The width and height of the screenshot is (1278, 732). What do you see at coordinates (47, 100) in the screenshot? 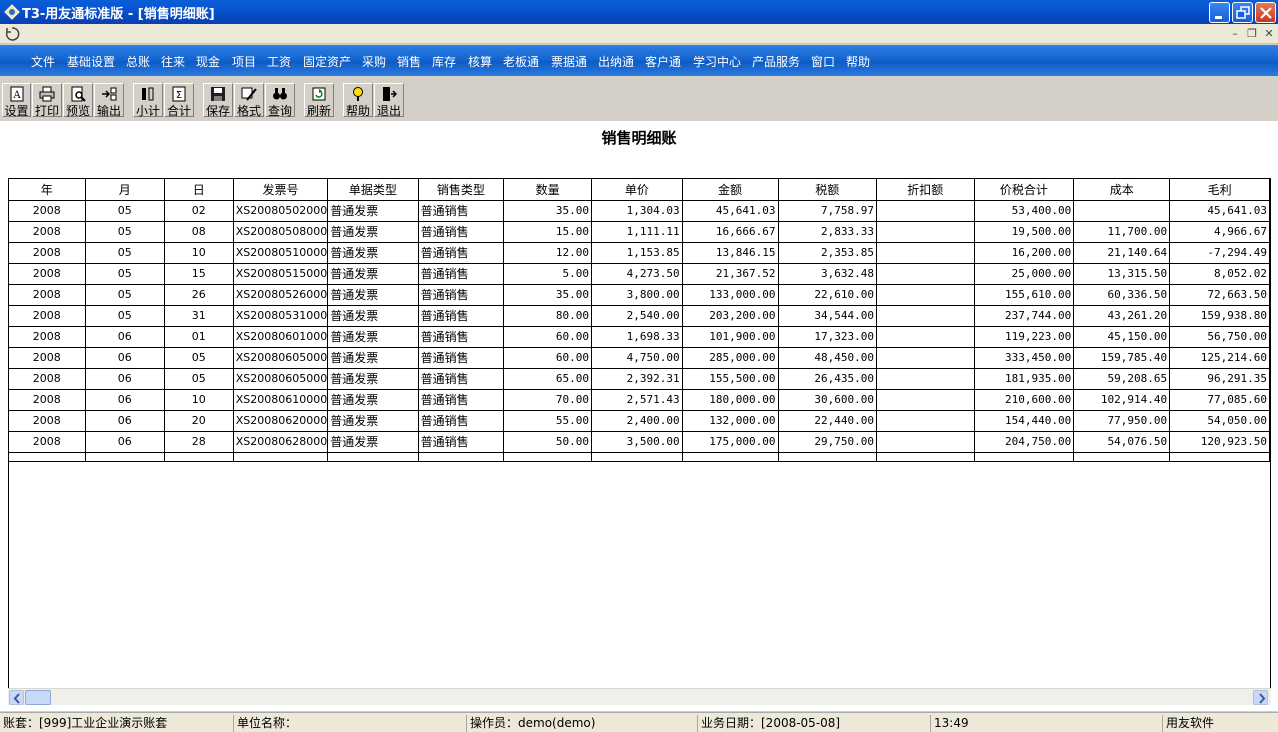
I see `print-button: 打印` at bounding box center [47, 100].